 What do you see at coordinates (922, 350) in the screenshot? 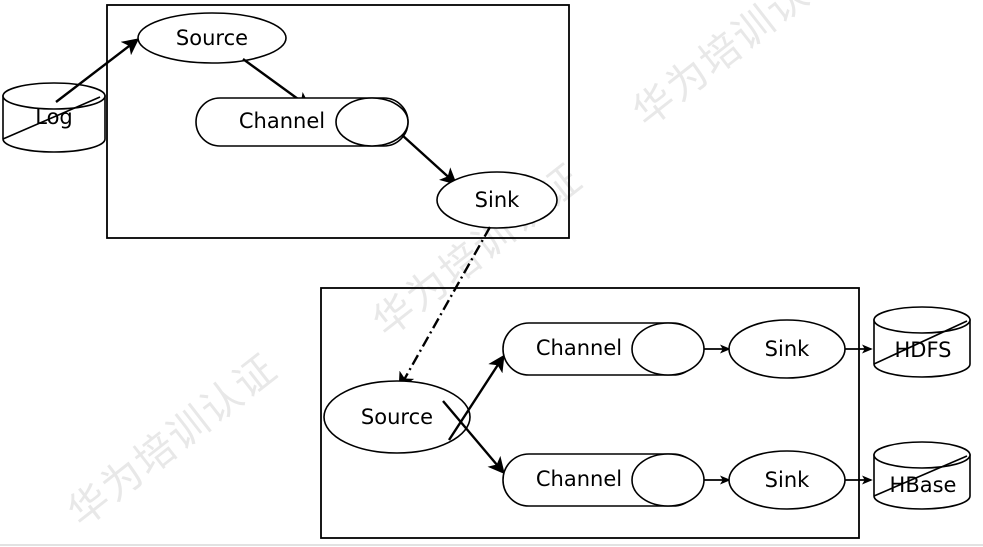
I see `hdfs-label: HDFS` at bounding box center [922, 350].